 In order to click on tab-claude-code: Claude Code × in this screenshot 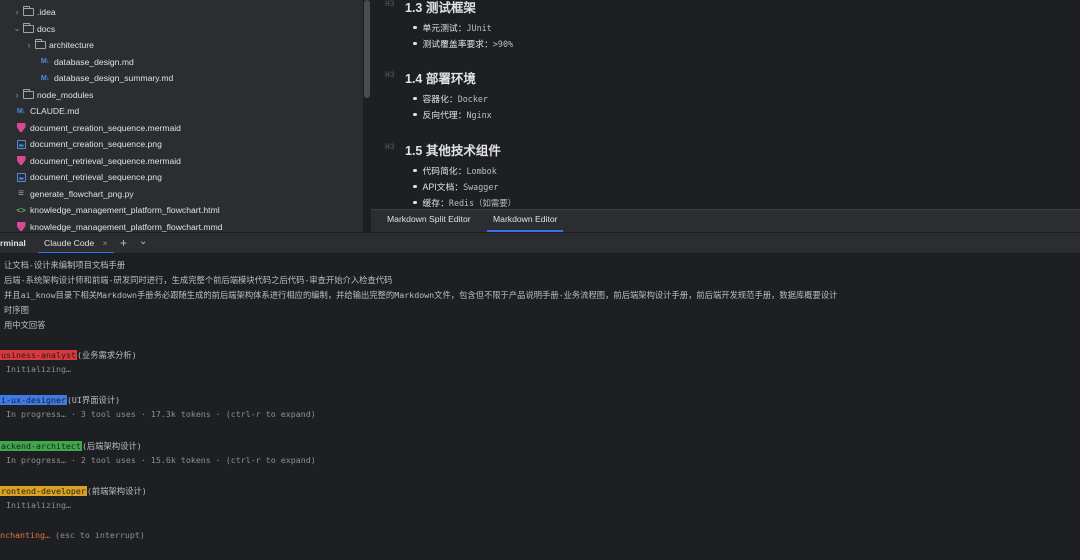, I will do `click(76, 243)`.